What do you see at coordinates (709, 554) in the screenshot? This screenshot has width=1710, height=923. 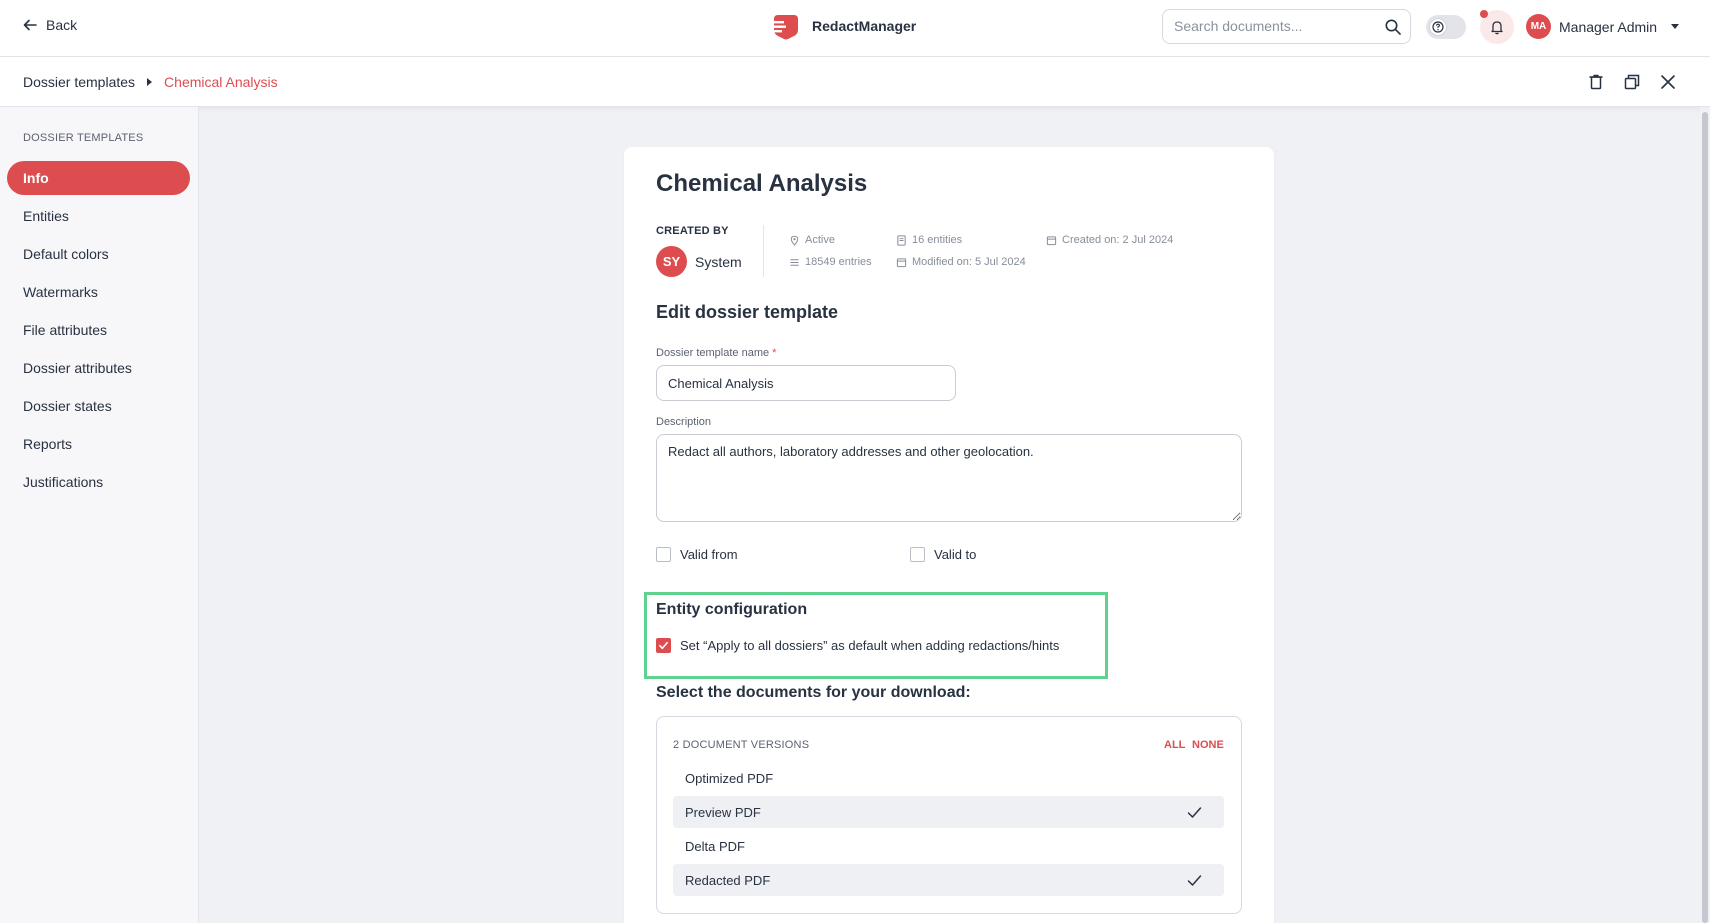 I see `valid-from-label: Valid from` at bounding box center [709, 554].